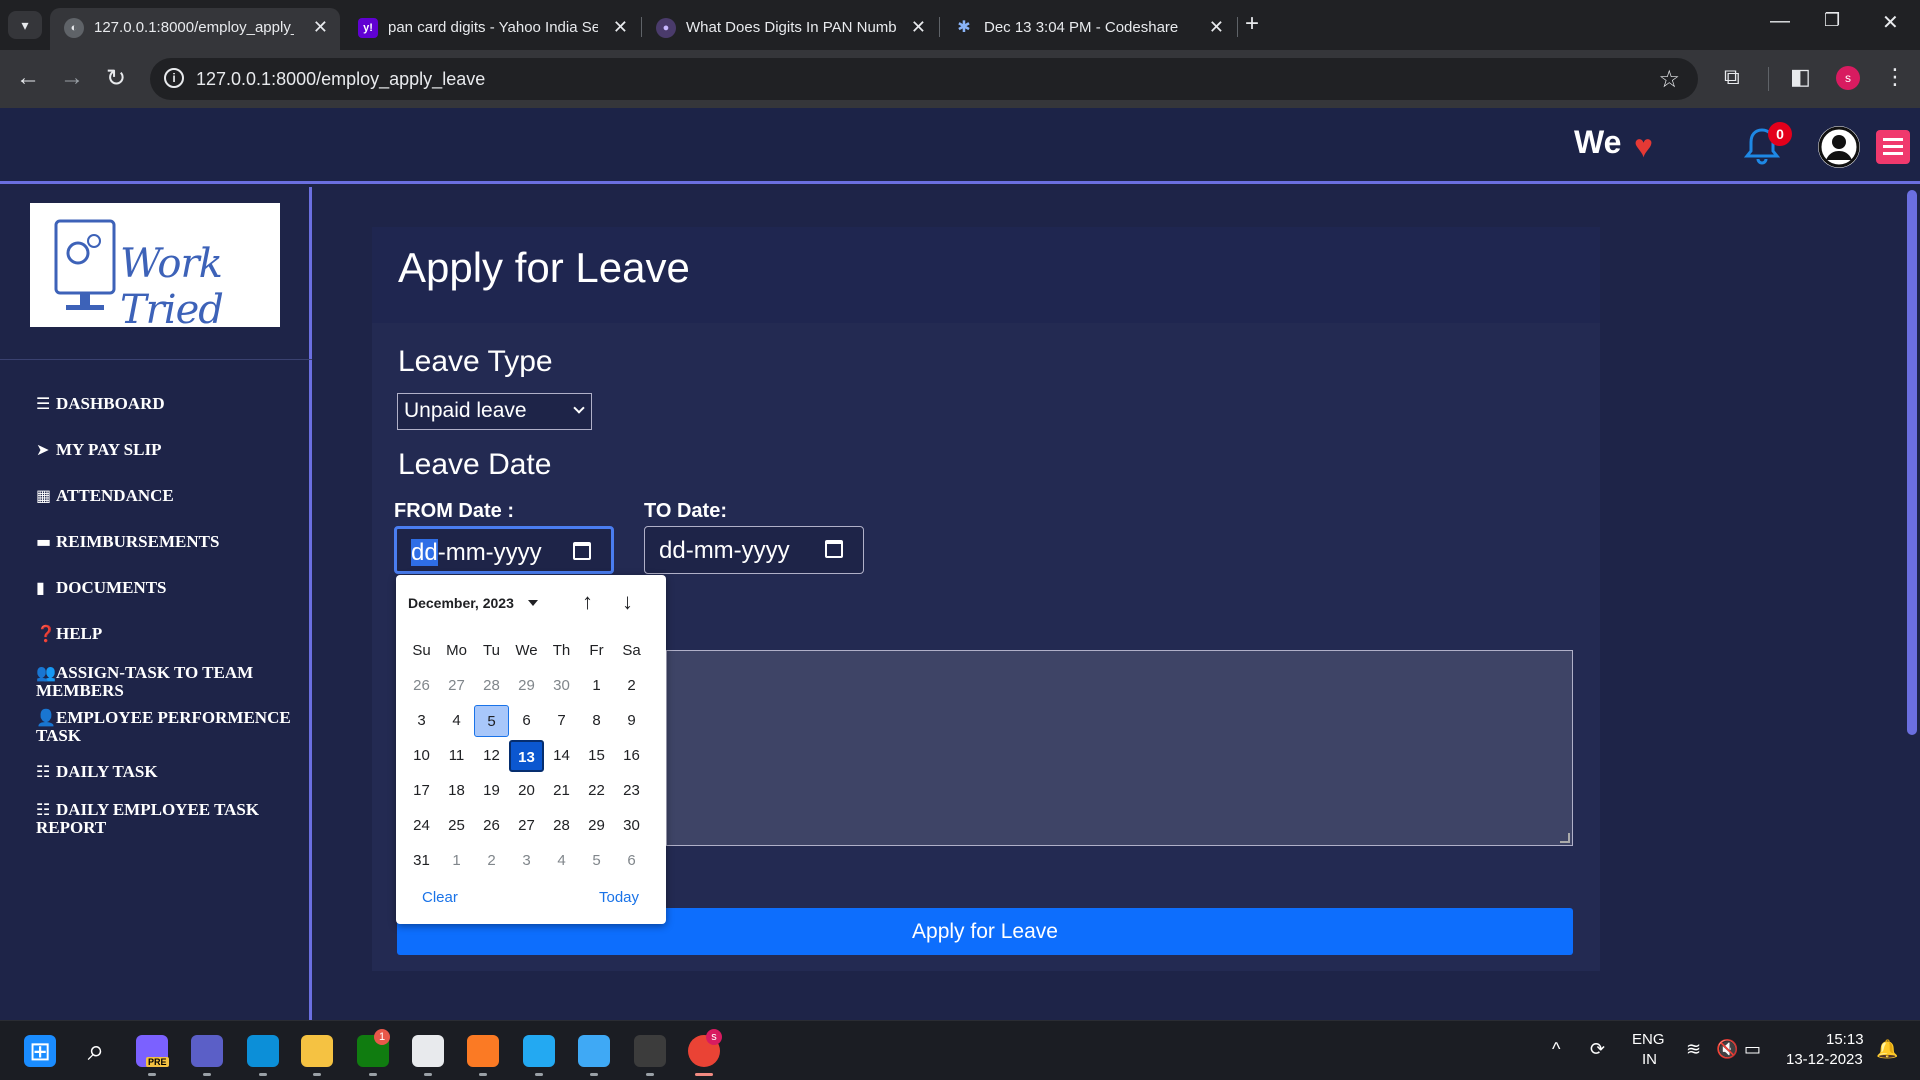 The width and height of the screenshot is (1920, 1080). What do you see at coordinates (25, 25) in the screenshot?
I see `tab-search-button: ▾` at bounding box center [25, 25].